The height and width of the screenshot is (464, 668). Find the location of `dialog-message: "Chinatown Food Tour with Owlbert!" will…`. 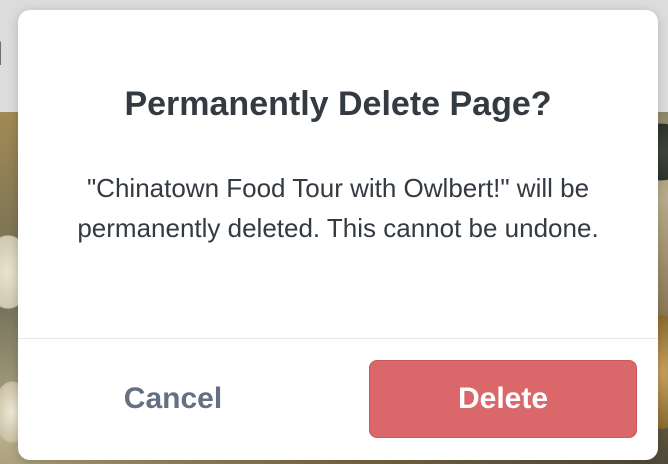

dialog-message: "Chinatown Food Tour with Owlbert!" will… is located at coordinates (338, 208).